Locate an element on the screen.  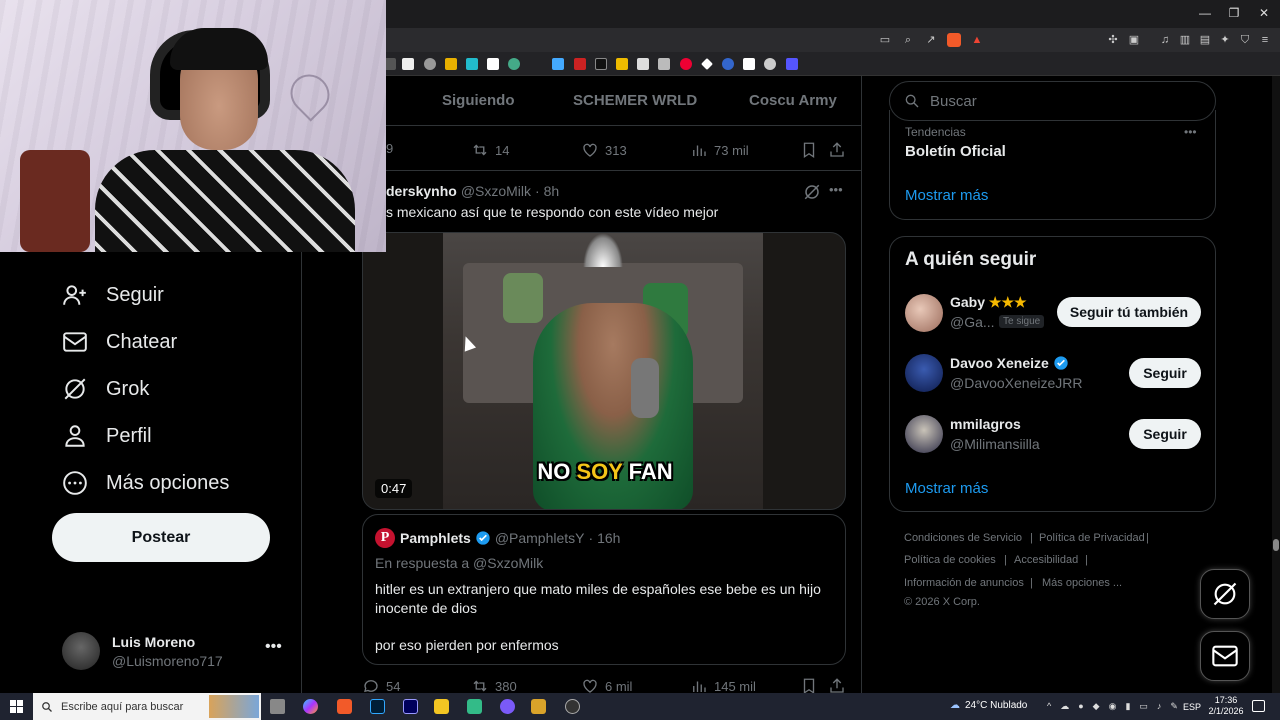
wallet-icon: ▤ is located at coordinates (1205, 40).